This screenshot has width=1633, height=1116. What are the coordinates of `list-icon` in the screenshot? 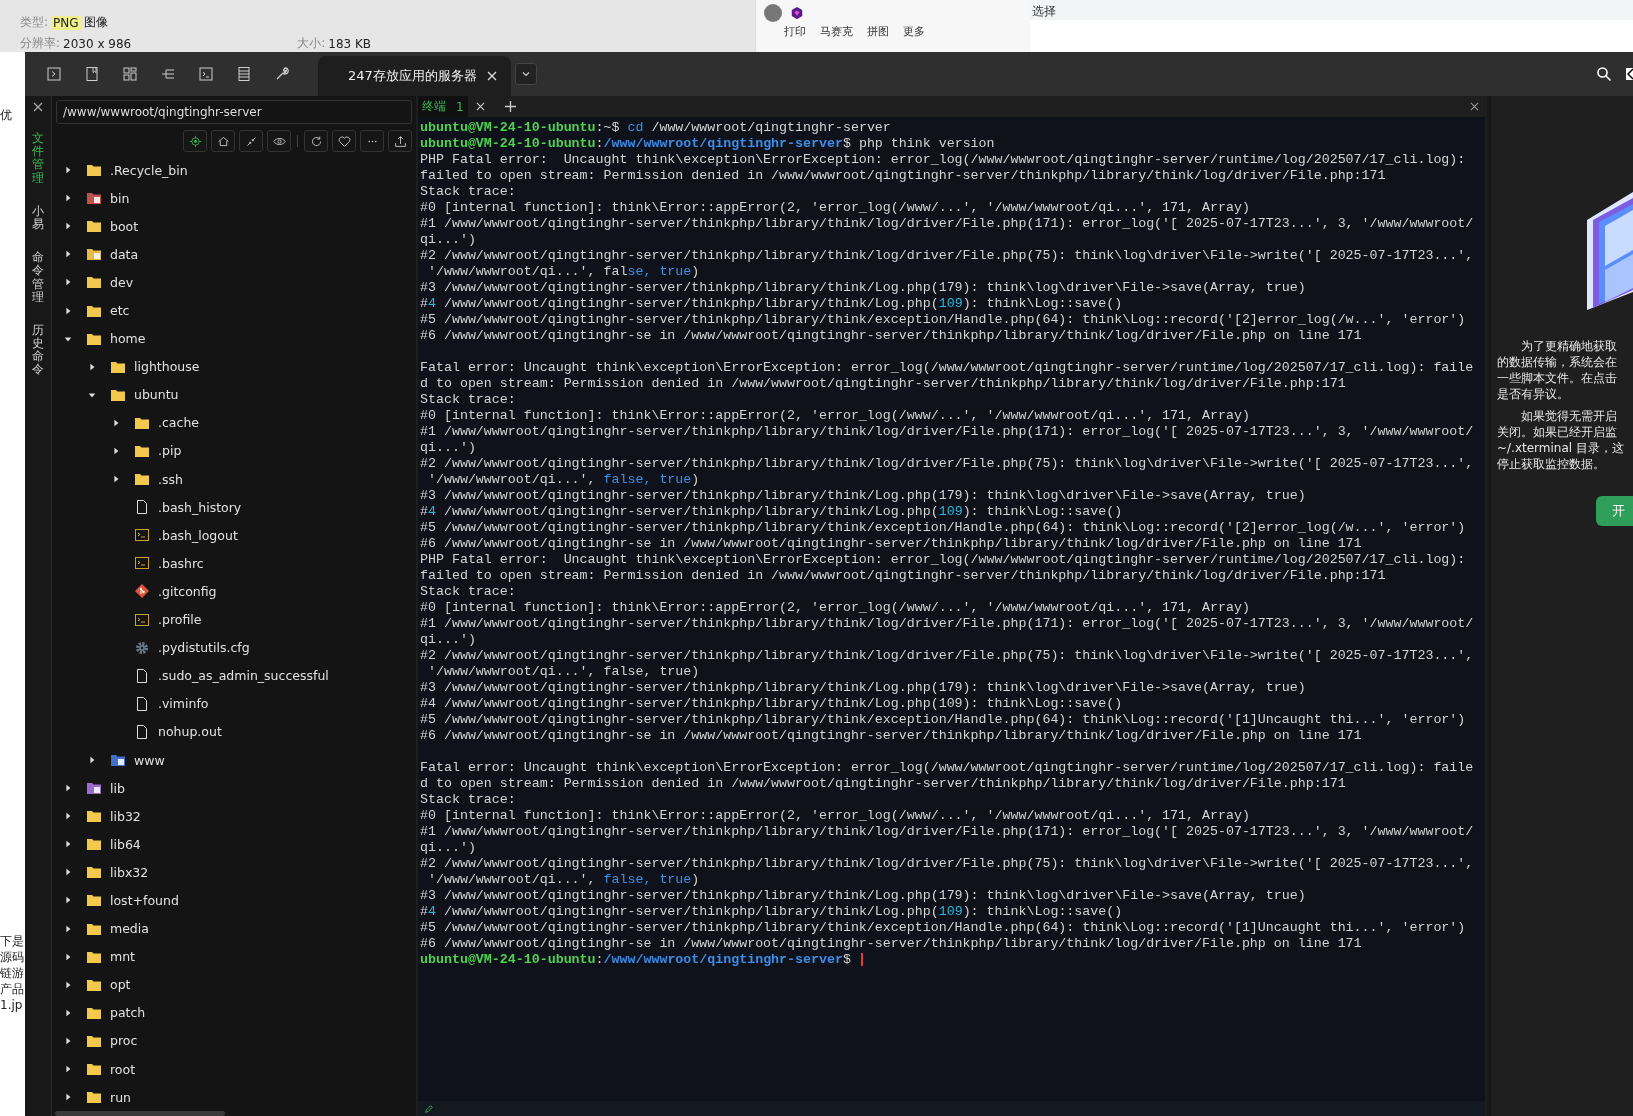 It's located at (244, 74).